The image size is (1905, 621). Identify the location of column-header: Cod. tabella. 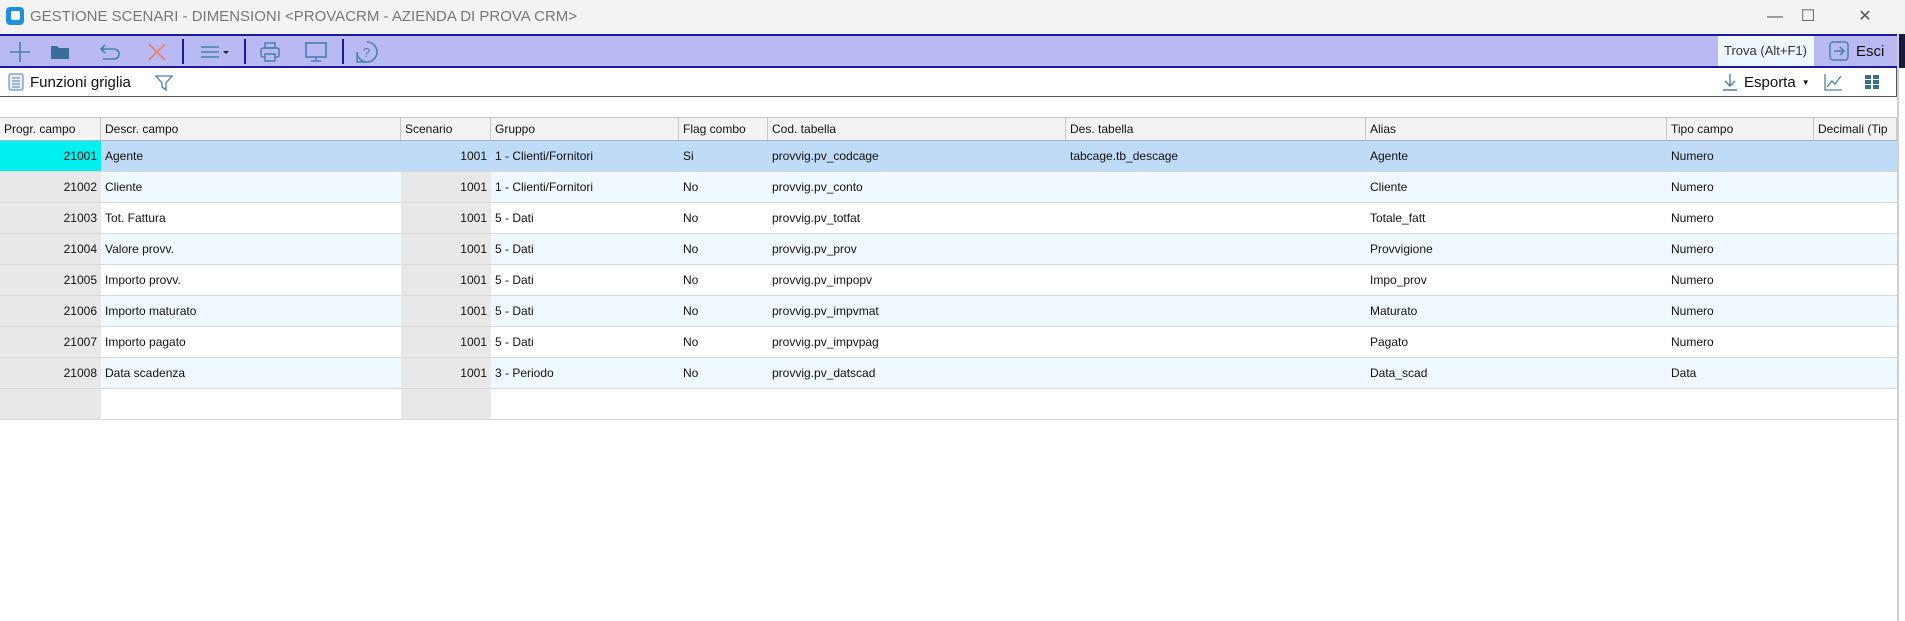
(917, 129).